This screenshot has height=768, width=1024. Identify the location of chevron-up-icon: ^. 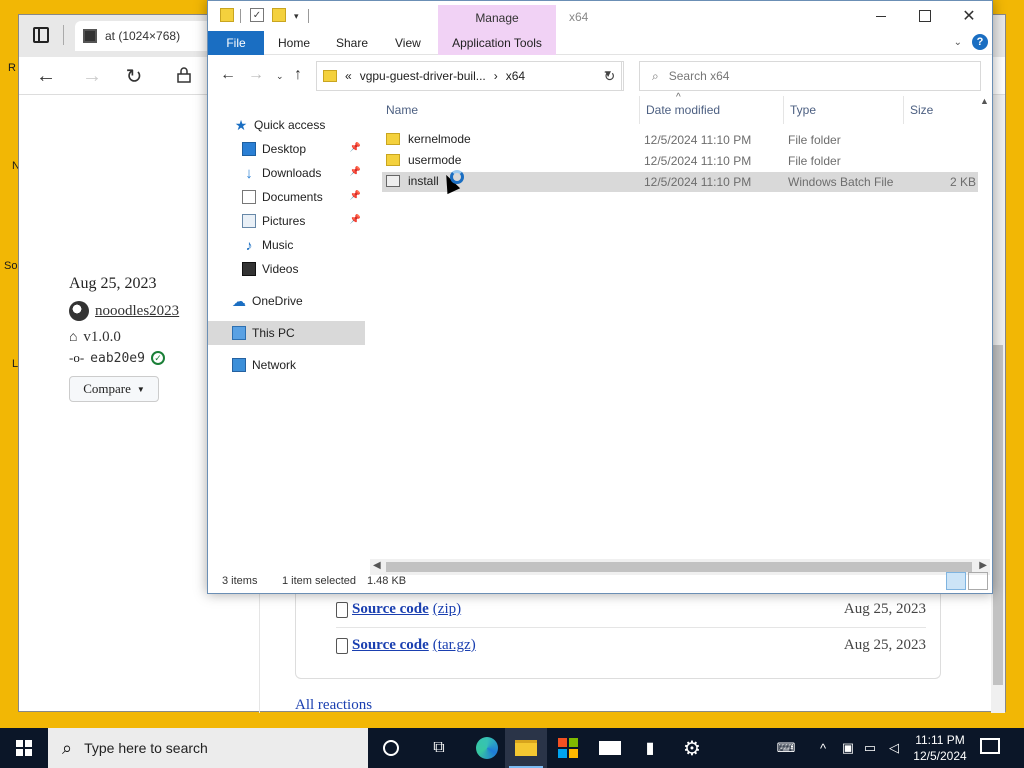
(823, 748).